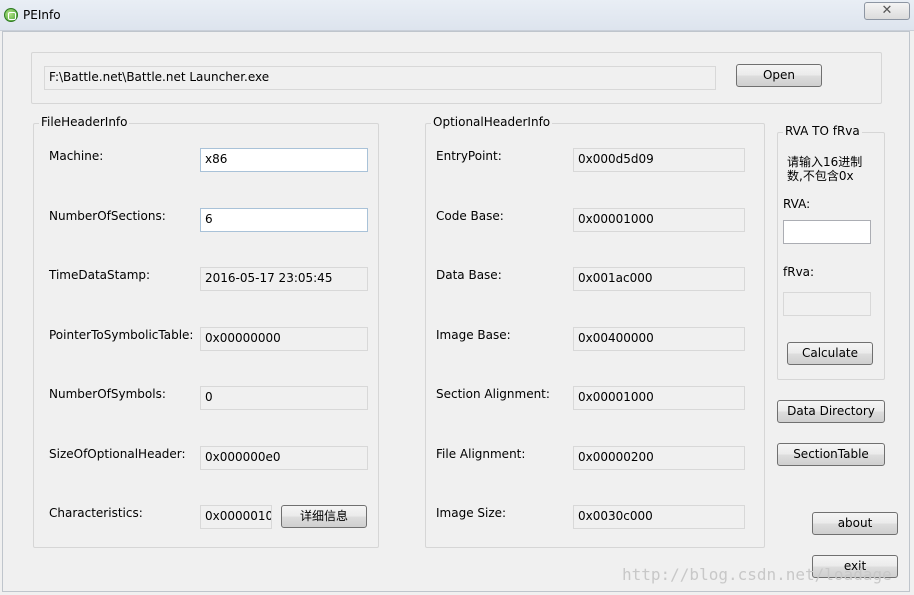  Describe the element at coordinates (84, 122) in the screenshot. I see `file-header-title: FileHeaderInfo` at that location.